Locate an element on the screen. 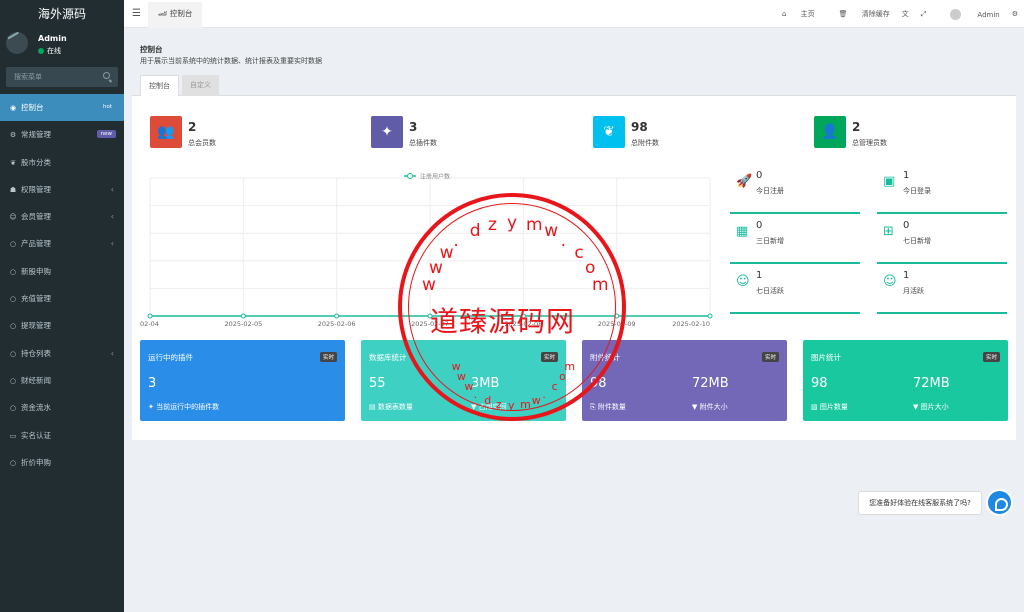 Image resolution: width=1024 pixels, height=612 pixels. x-tick-label: 2025-02-05 is located at coordinates (243, 324).